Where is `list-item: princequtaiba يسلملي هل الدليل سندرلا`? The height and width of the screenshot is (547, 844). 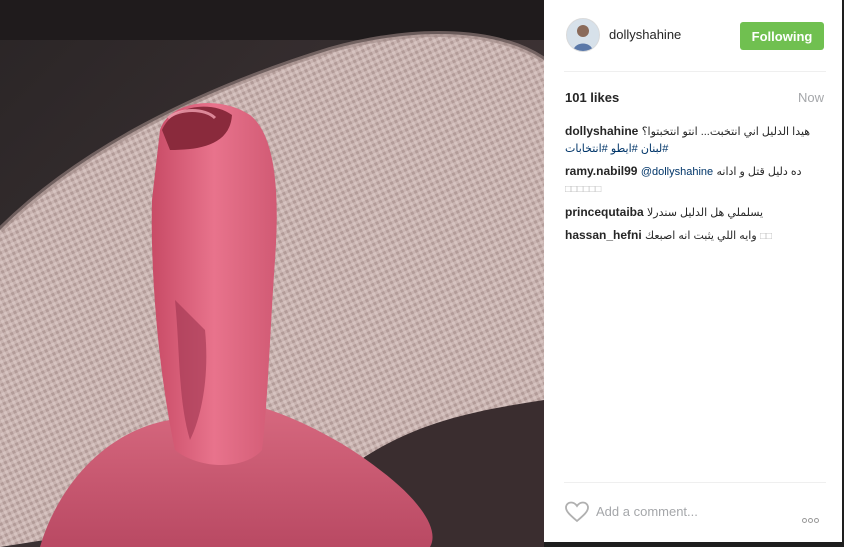 list-item: princequtaiba يسلملي هل الدليل سندرلا is located at coordinates (694, 212).